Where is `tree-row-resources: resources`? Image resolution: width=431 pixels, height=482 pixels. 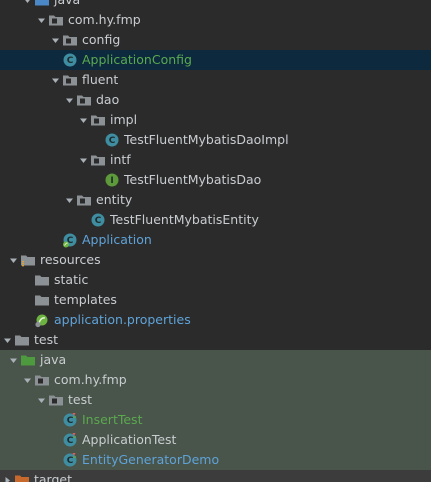 tree-row-resources: resources is located at coordinates (215, 260).